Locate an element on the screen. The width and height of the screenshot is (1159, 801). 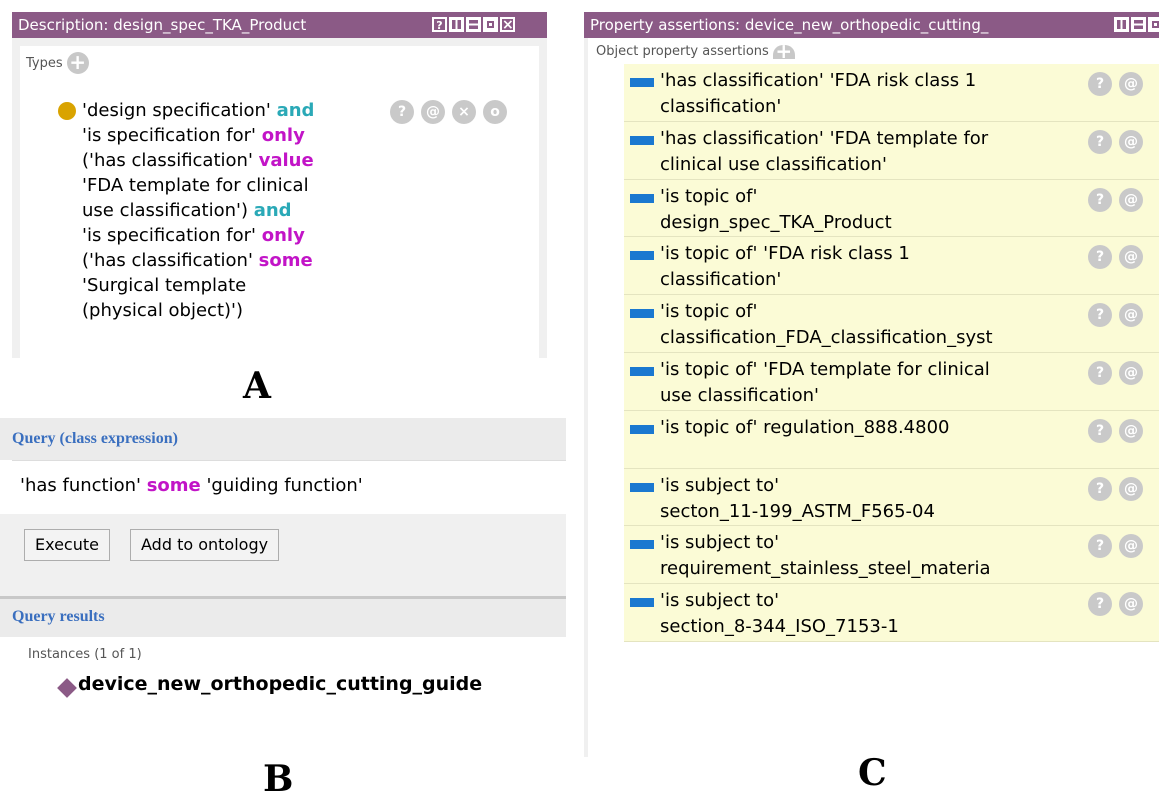
execute-button: Execute is located at coordinates (67, 545).